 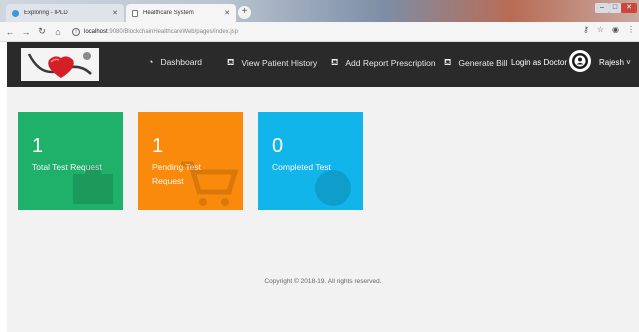 I want to click on forward-arrow-icon: →, so click(x=26, y=32).